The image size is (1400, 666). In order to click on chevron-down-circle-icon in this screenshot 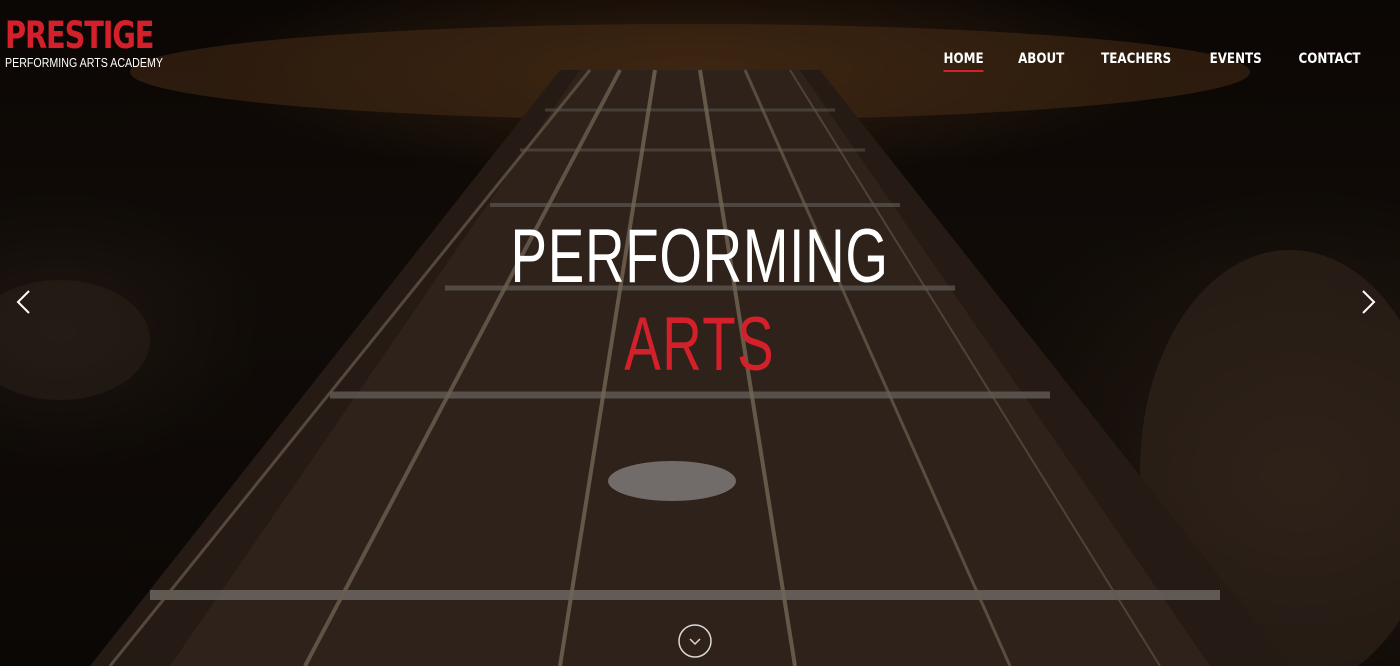, I will do `click(695, 641)`.